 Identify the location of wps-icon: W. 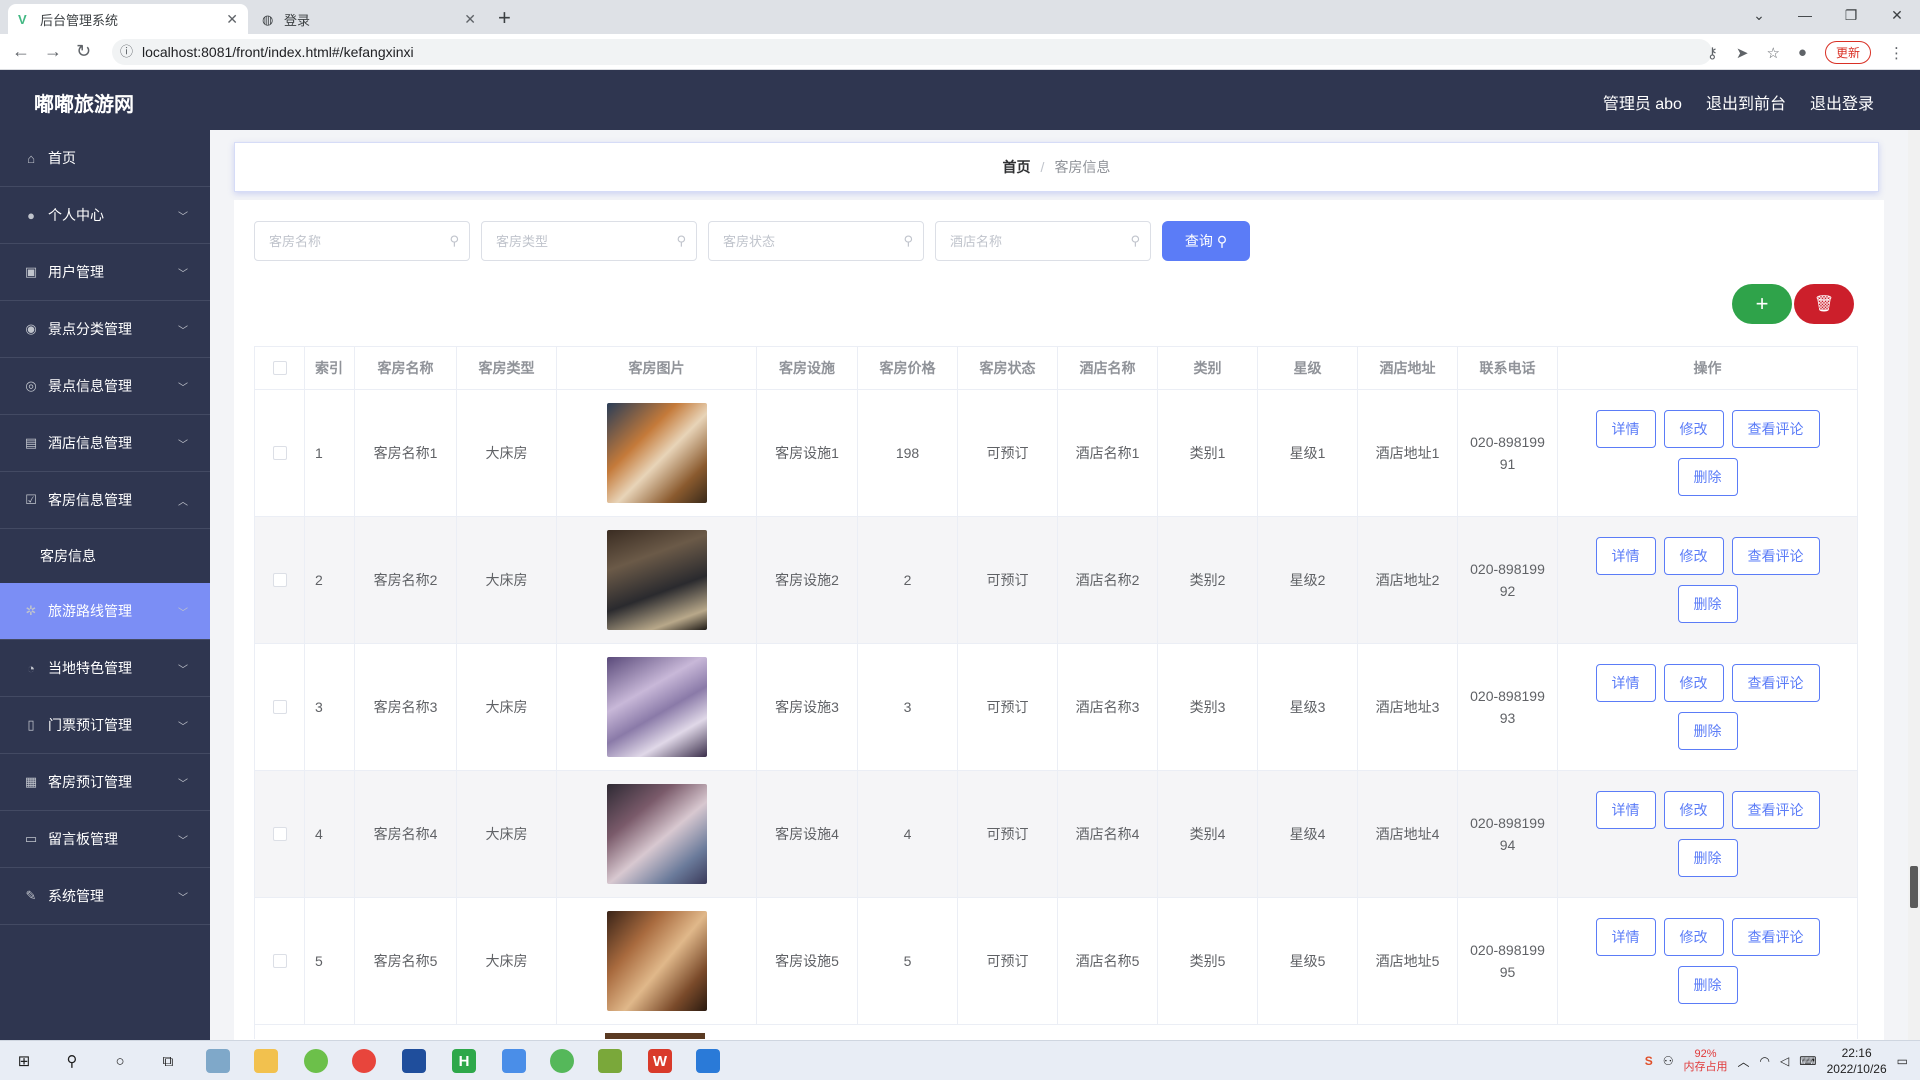
(660, 1061).